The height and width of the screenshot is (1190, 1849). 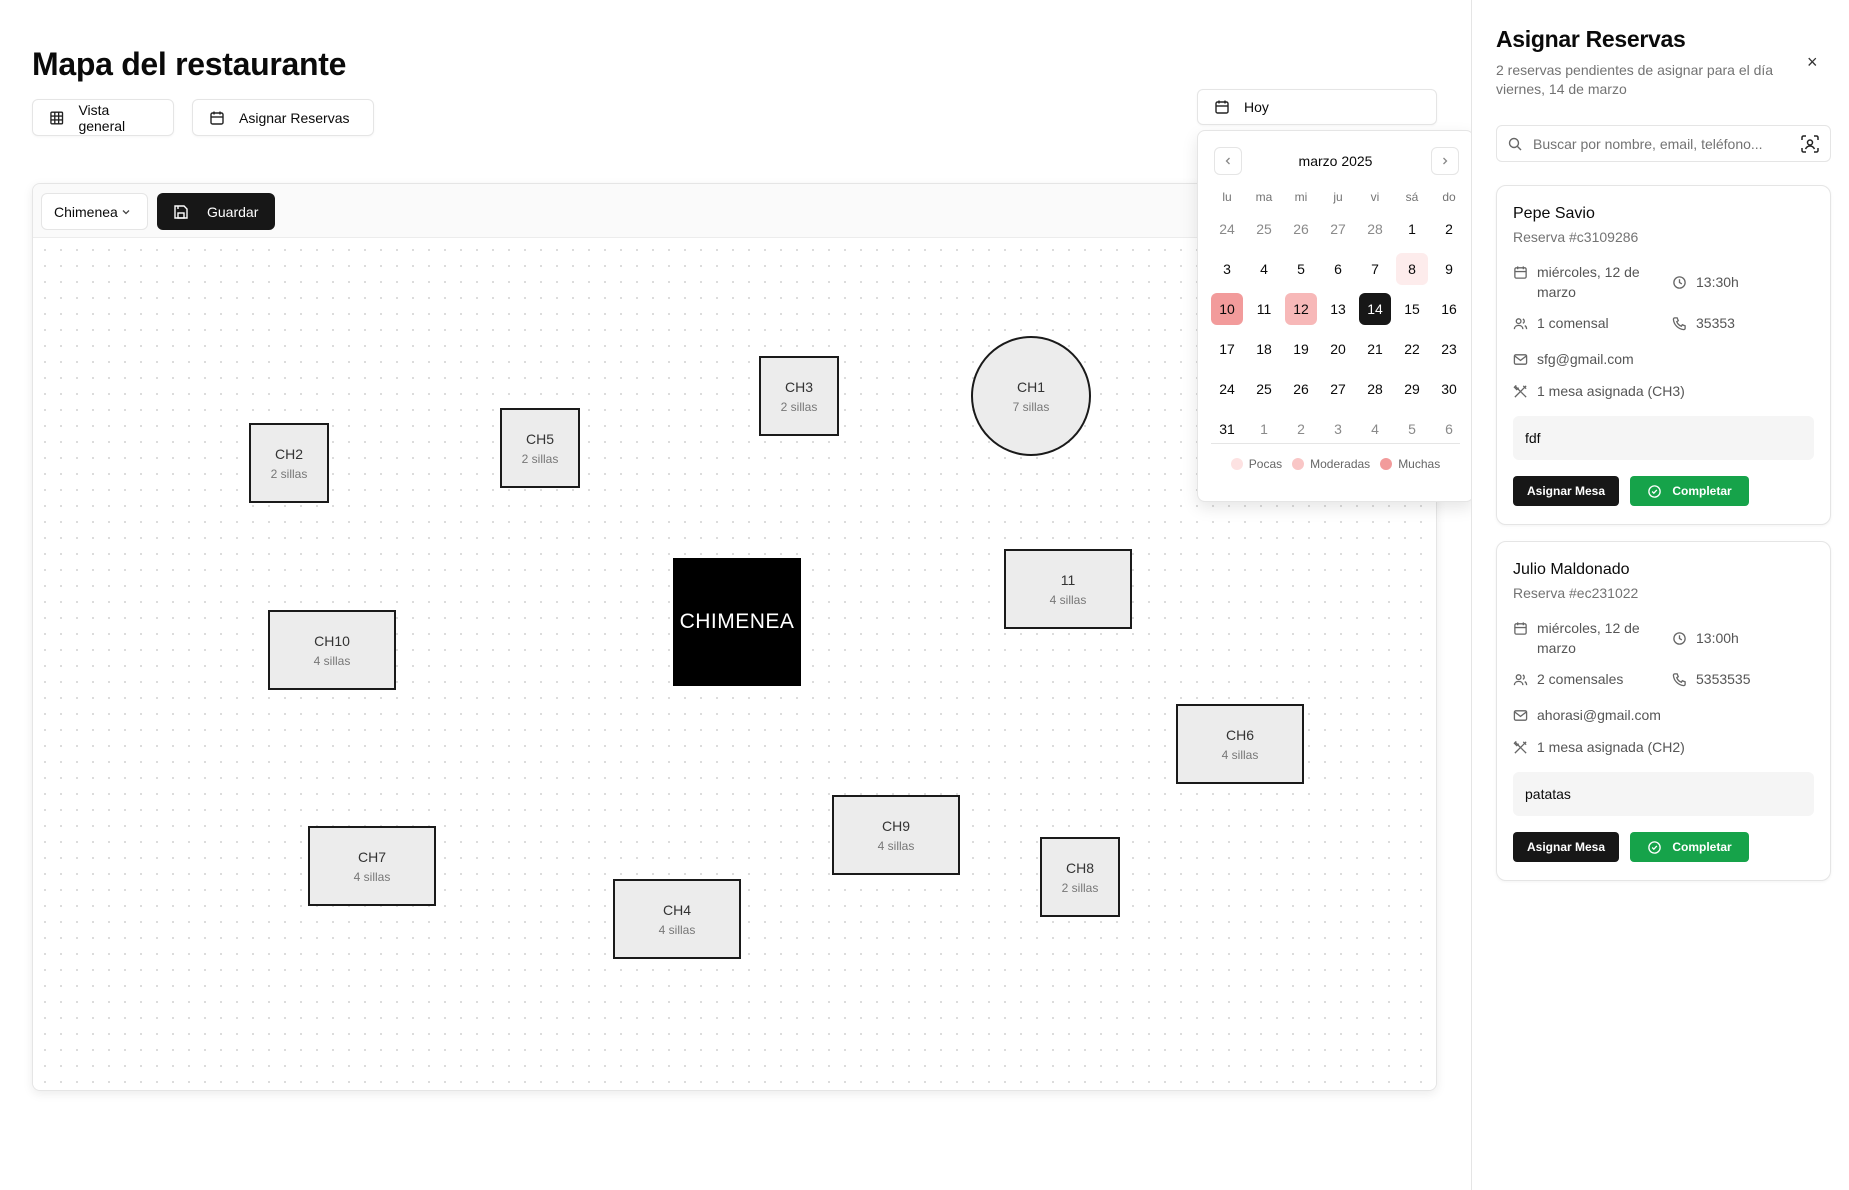 I want to click on table-ch10: CH10 4 sillas, so click(x=332, y=650).